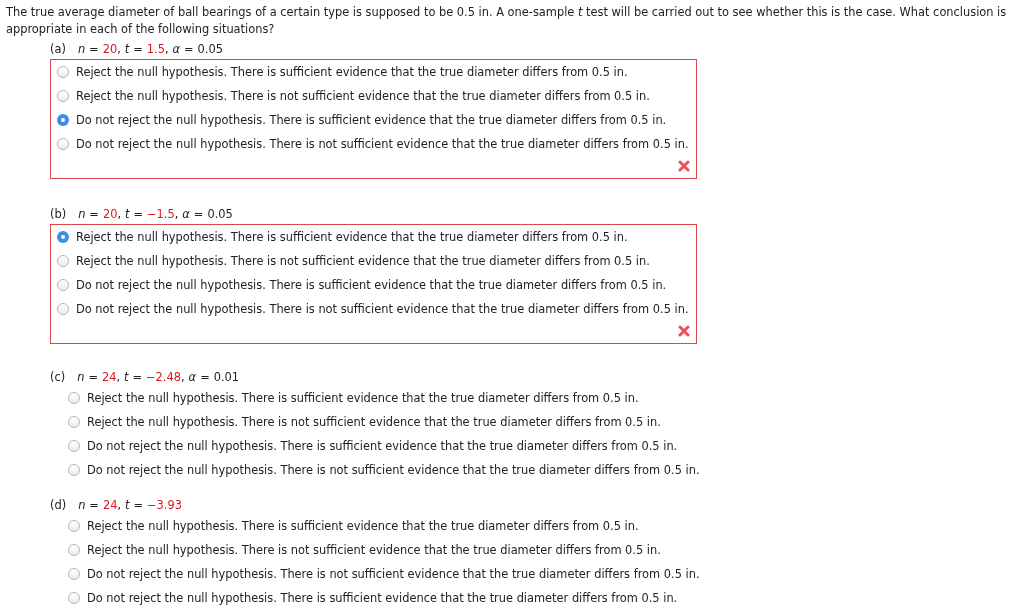 Image resolution: width=1024 pixels, height=605 pixels. What do you see at coordinates (507, 21) in the screenshot?
I see `question-text: The true average diameter of ball bearings of a certain type is supposed to be 0.5 in. A one-sample t test will be carried out to see whether this is the case. What conclusion is appropriate in each of the following situations?` at bounding box center [507, 21].